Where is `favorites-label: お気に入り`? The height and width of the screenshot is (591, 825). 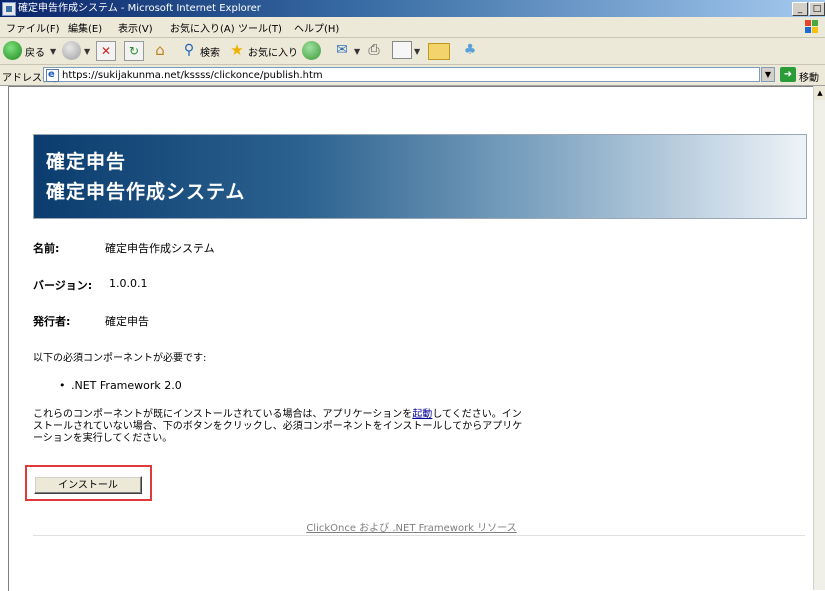
favorites-label: お気に入り is located at coordinates (273, 51).